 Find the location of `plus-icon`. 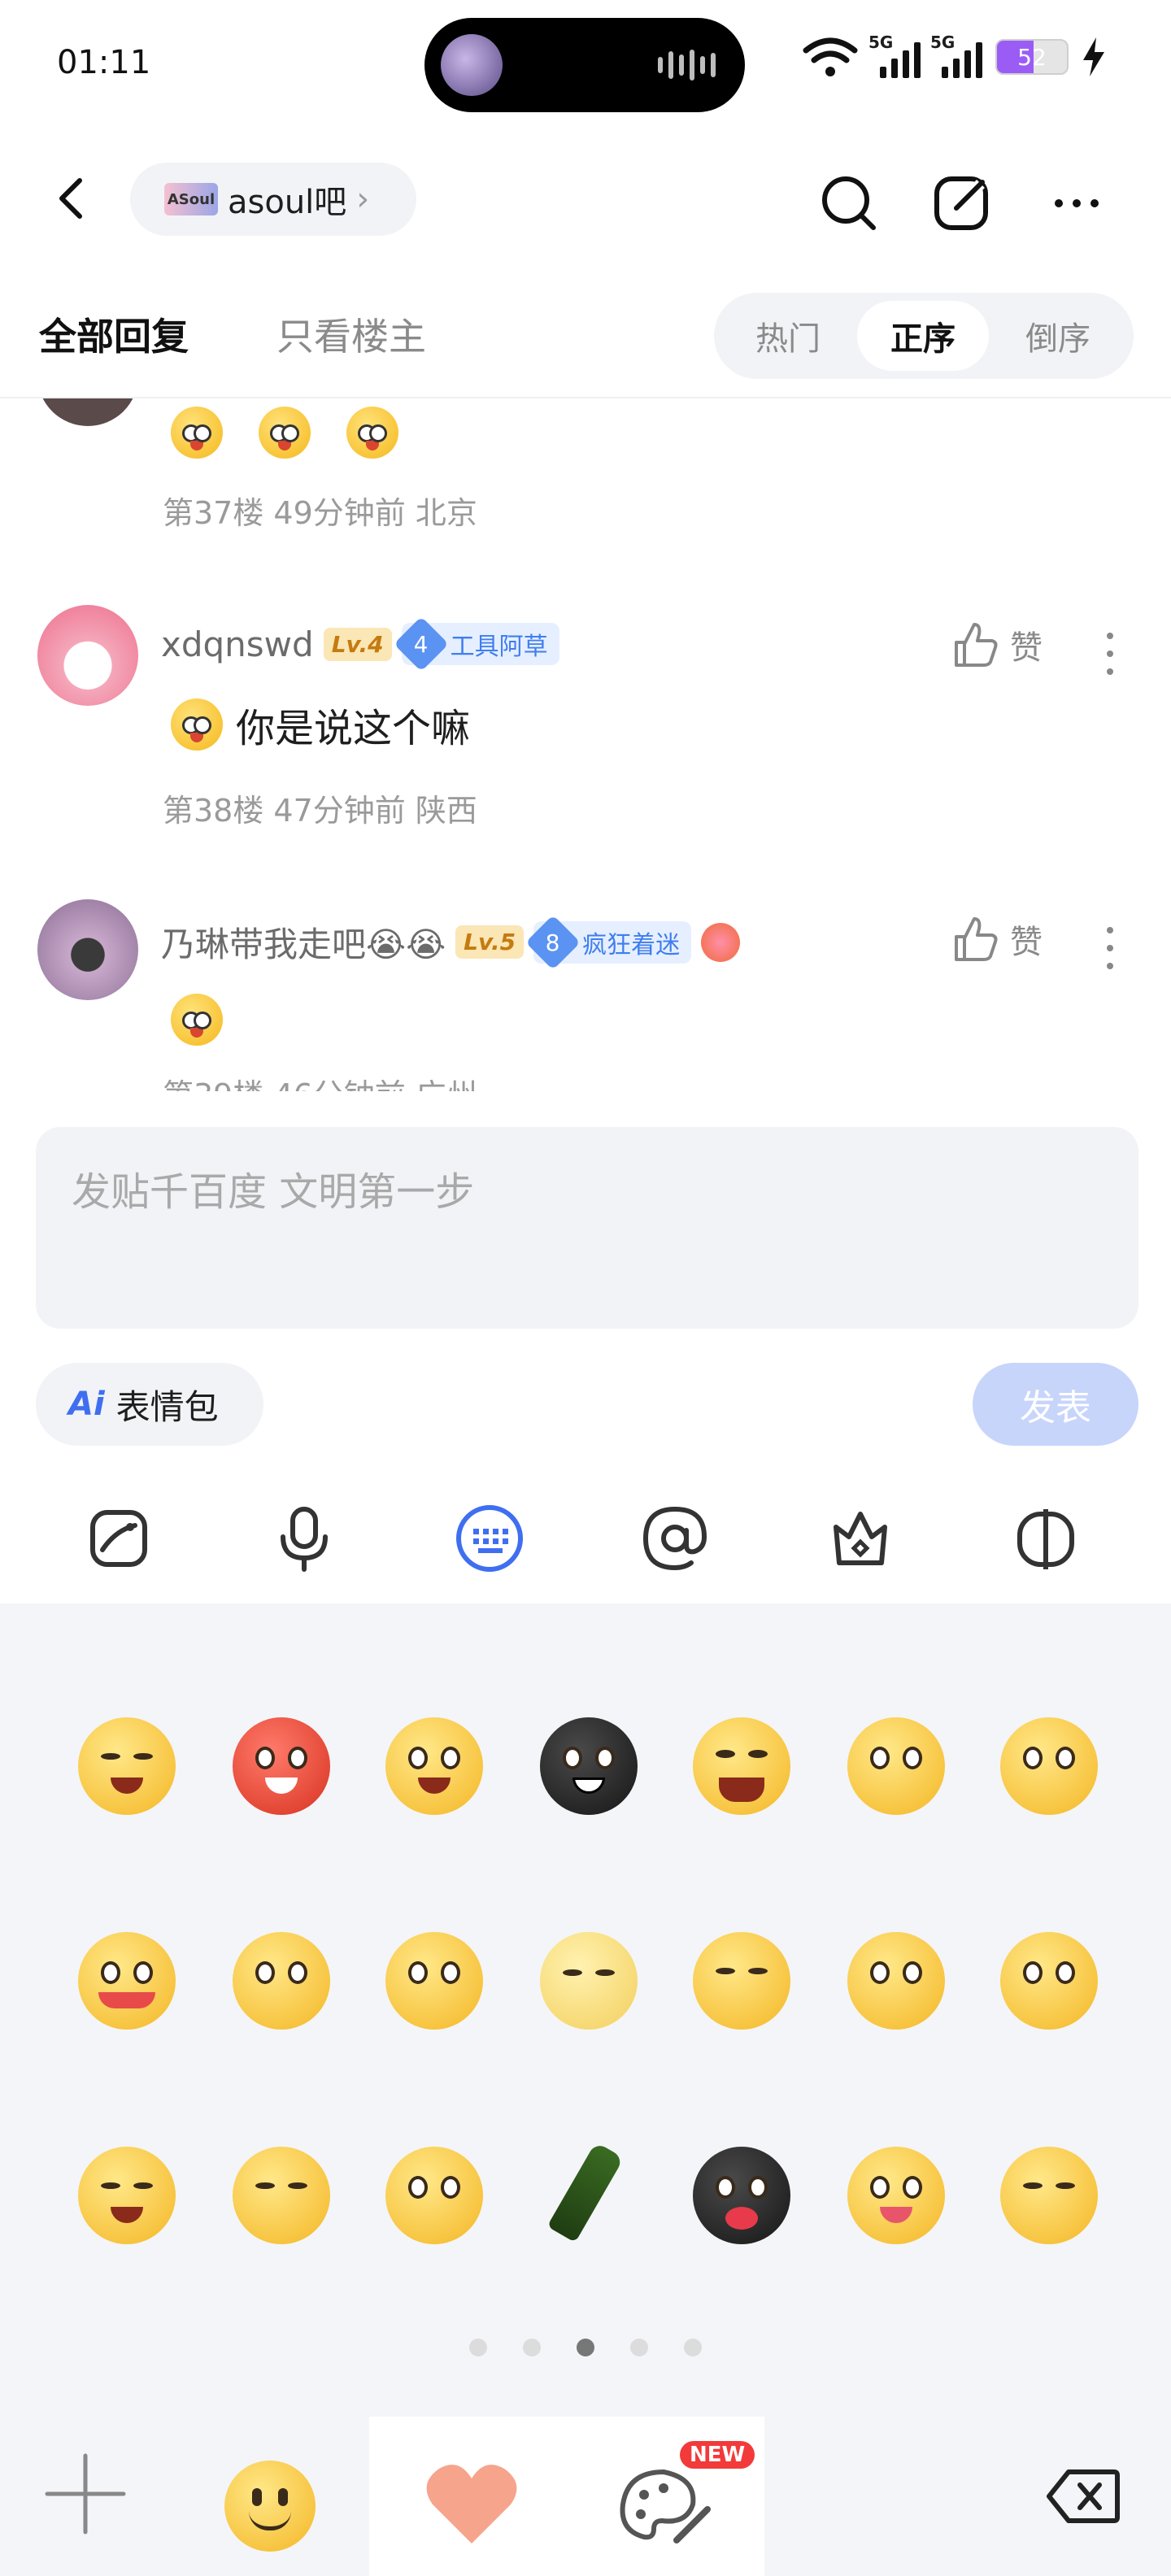

plus-icon is located at coordinates (85, 2494).